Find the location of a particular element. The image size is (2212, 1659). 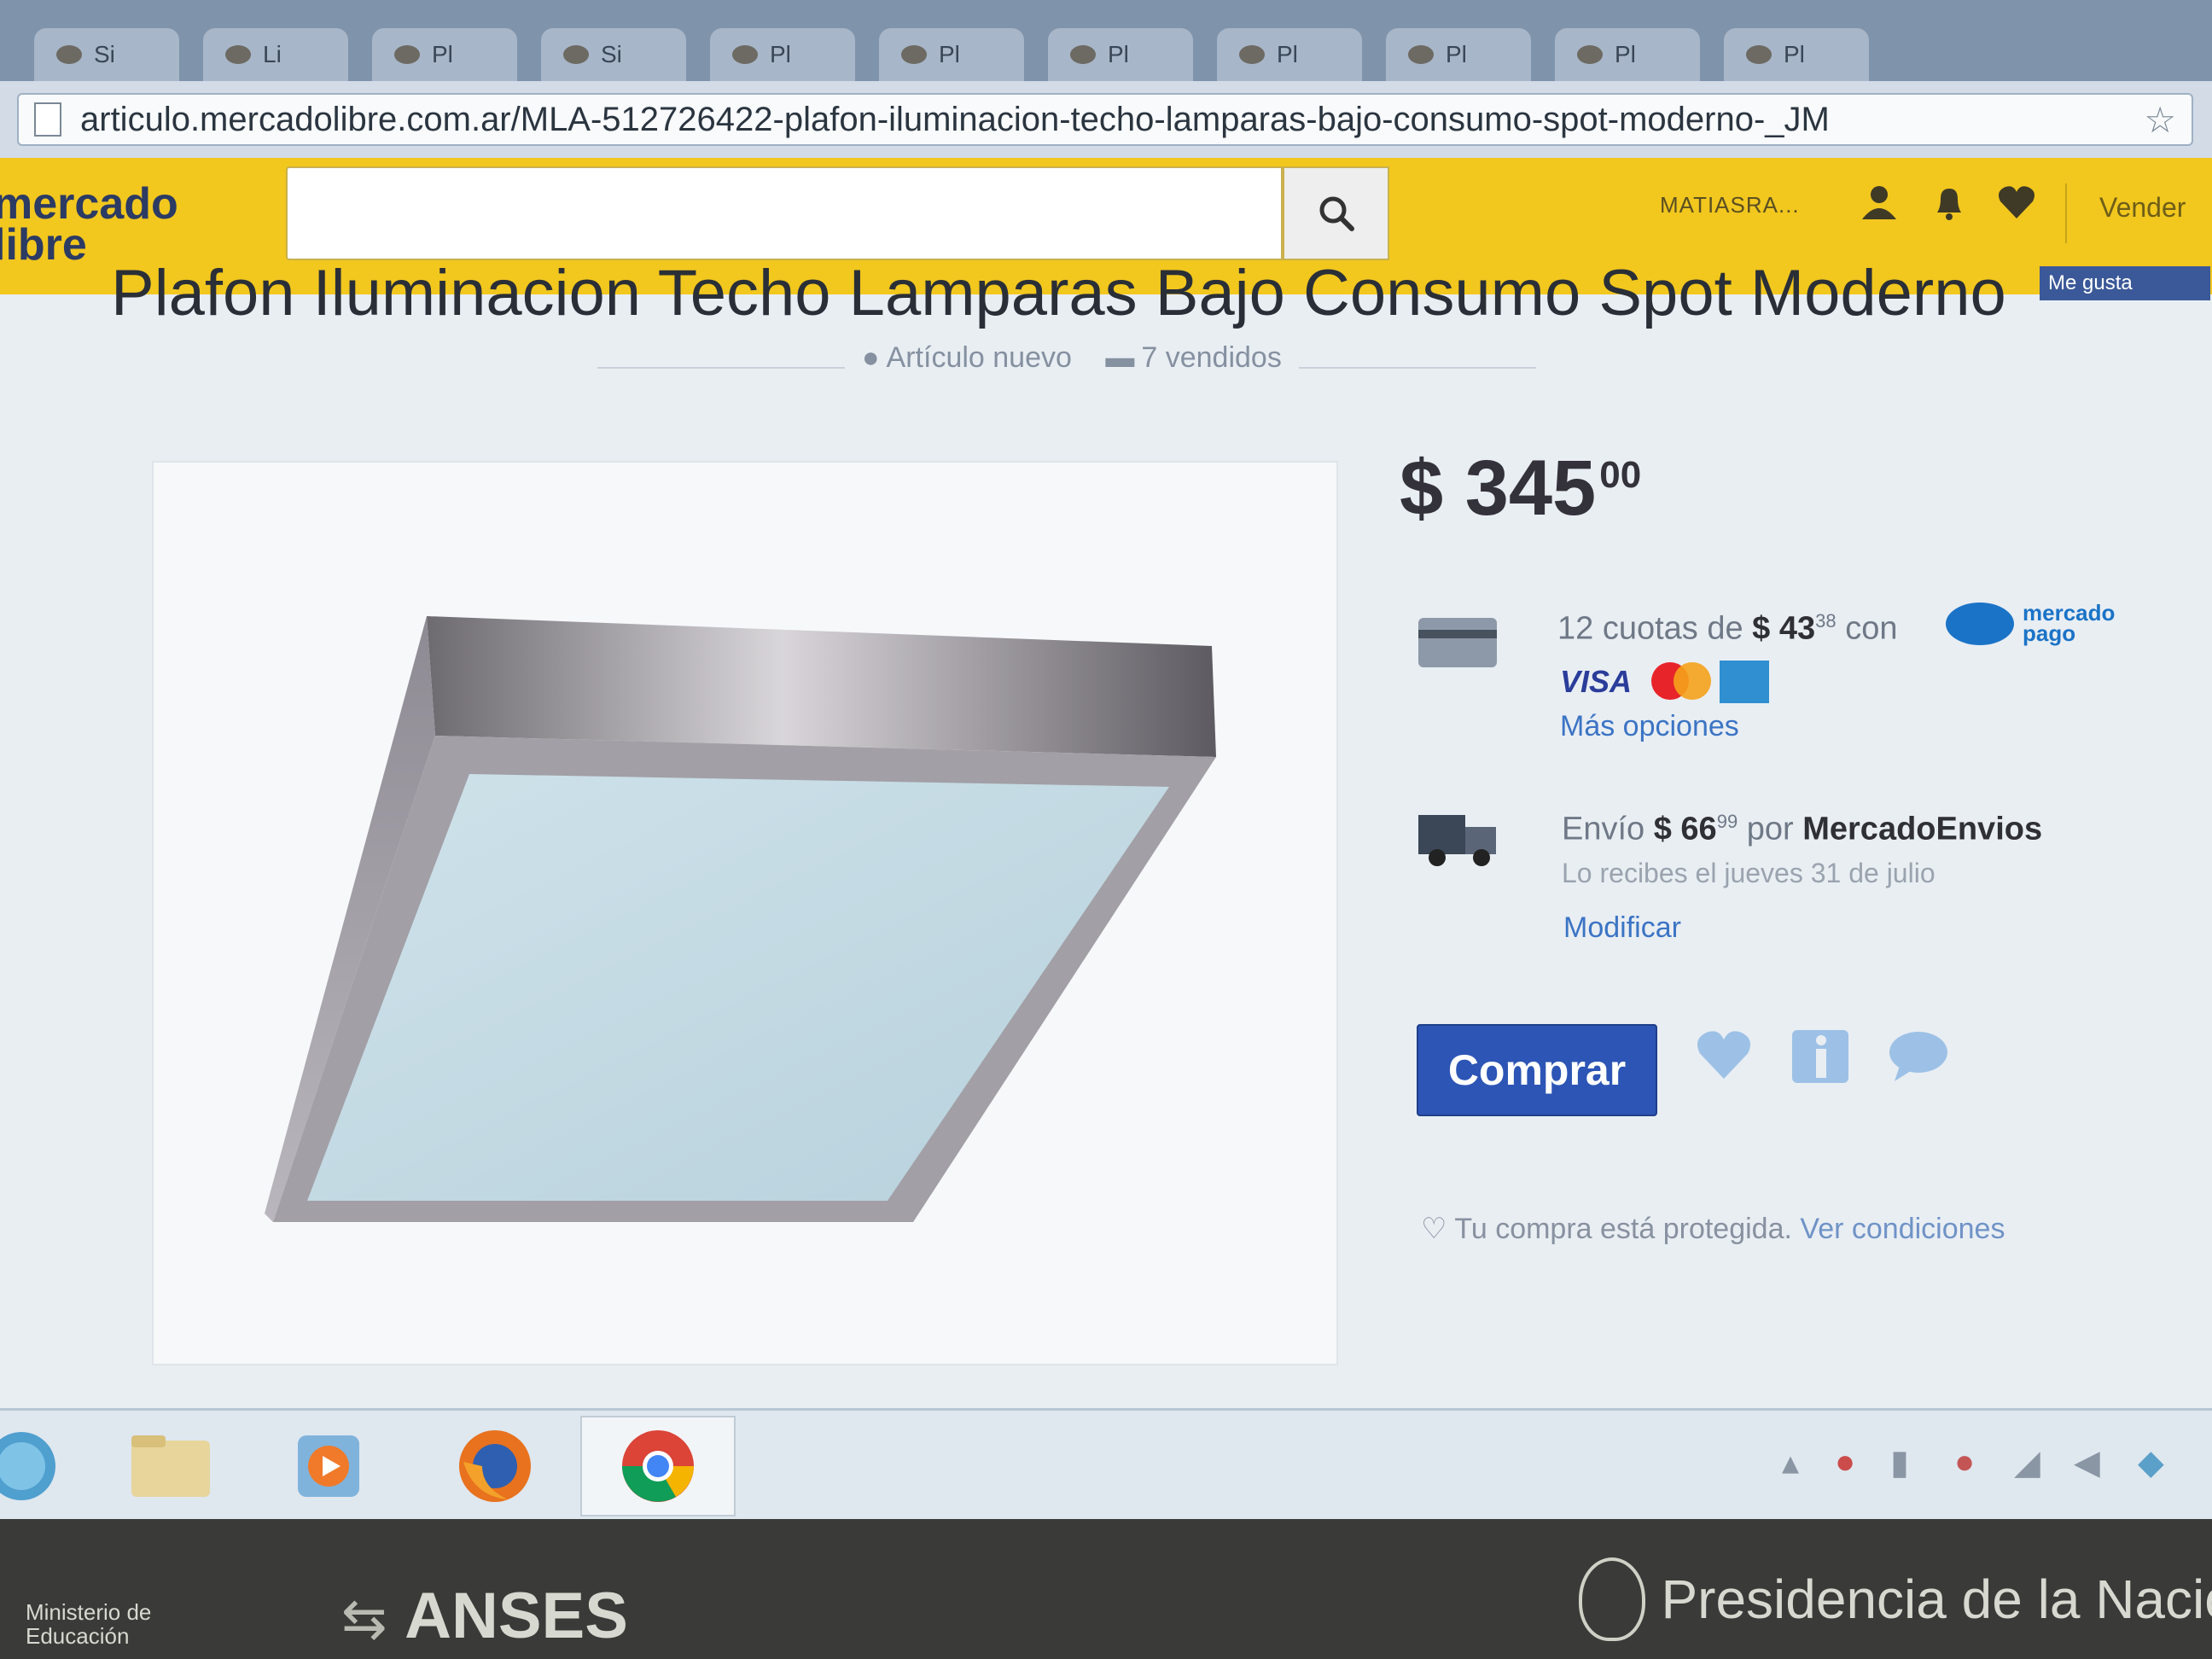

installments-prefix: 12 cuotas de is located at coordinates (1650, 628).